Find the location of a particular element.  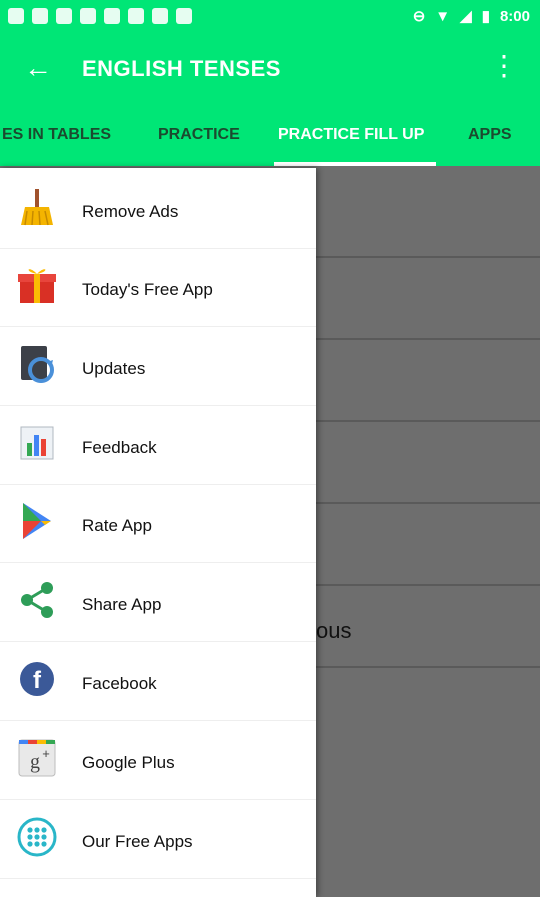

app-bar: ← ENGLISH TENSES ⋮ is located at coordinates (270, 69).